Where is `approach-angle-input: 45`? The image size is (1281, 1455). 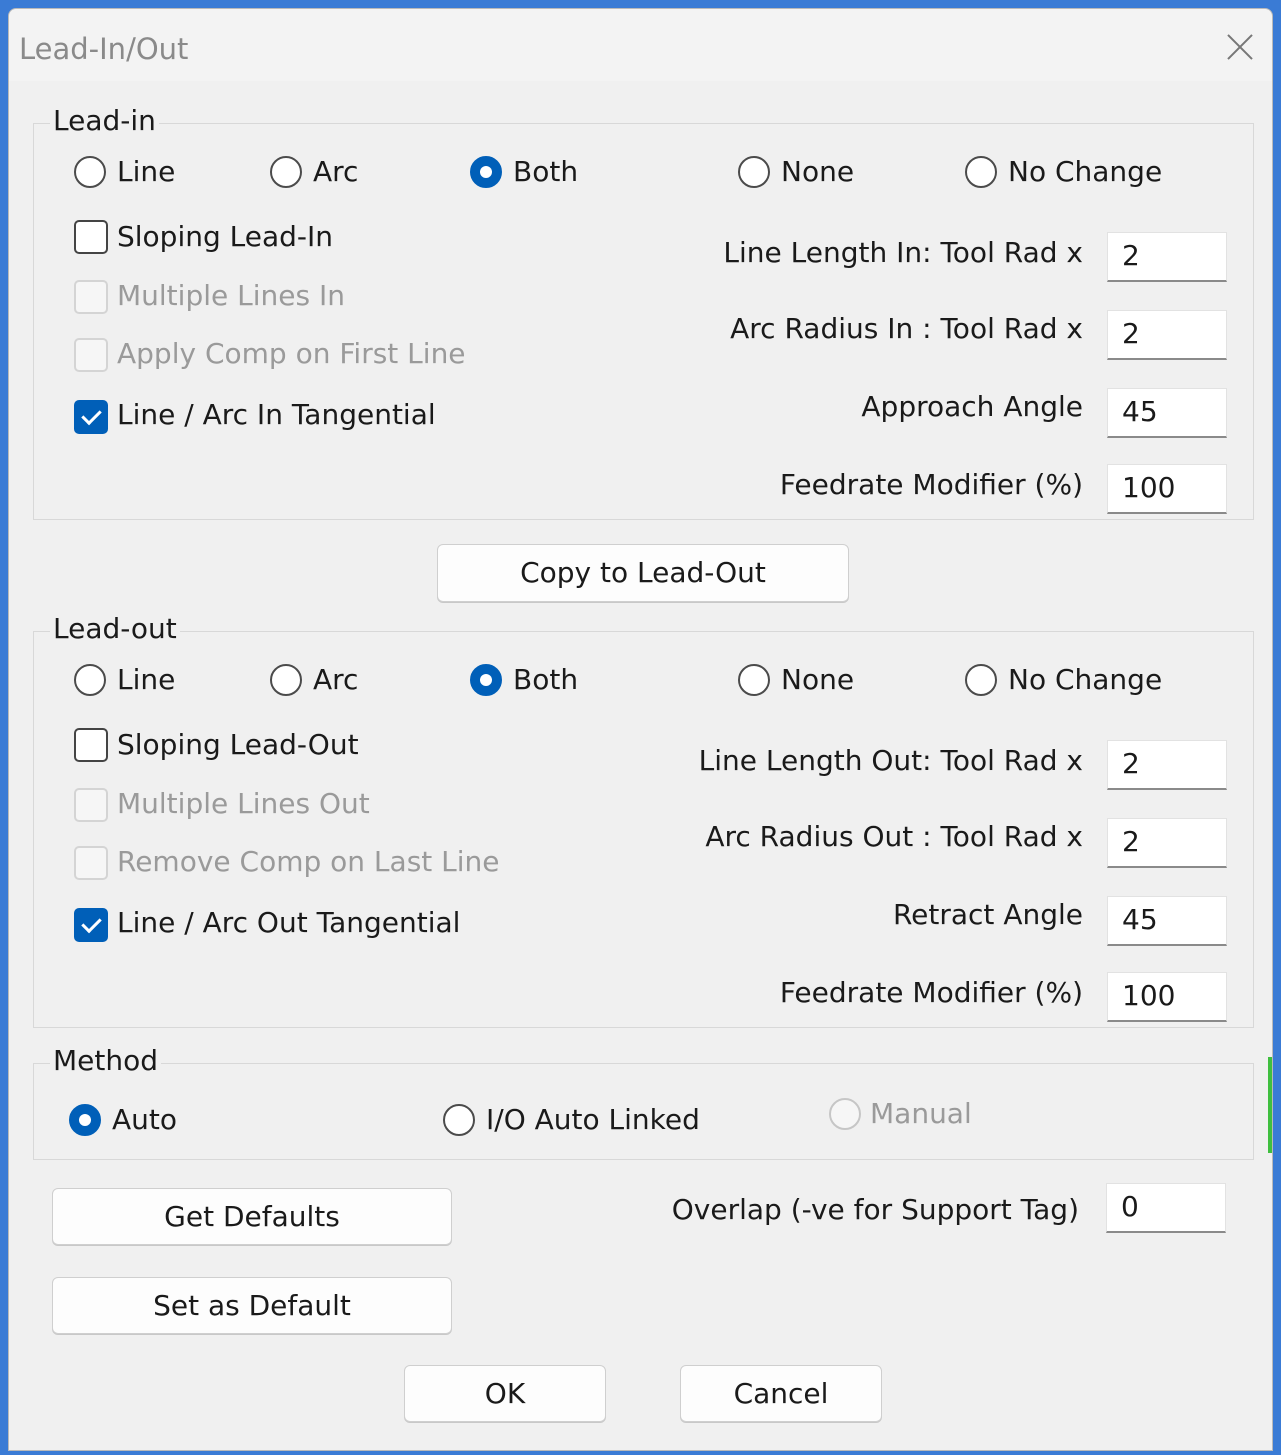 approach-angle-input: 45 is located at coordinates (1167, 413).